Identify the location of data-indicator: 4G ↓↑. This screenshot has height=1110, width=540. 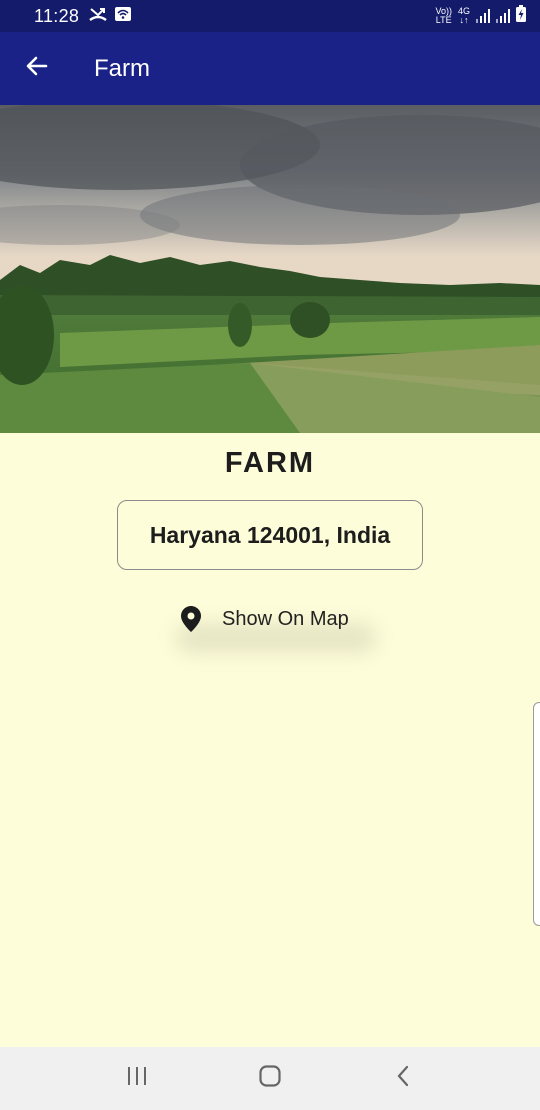
(464, 16).